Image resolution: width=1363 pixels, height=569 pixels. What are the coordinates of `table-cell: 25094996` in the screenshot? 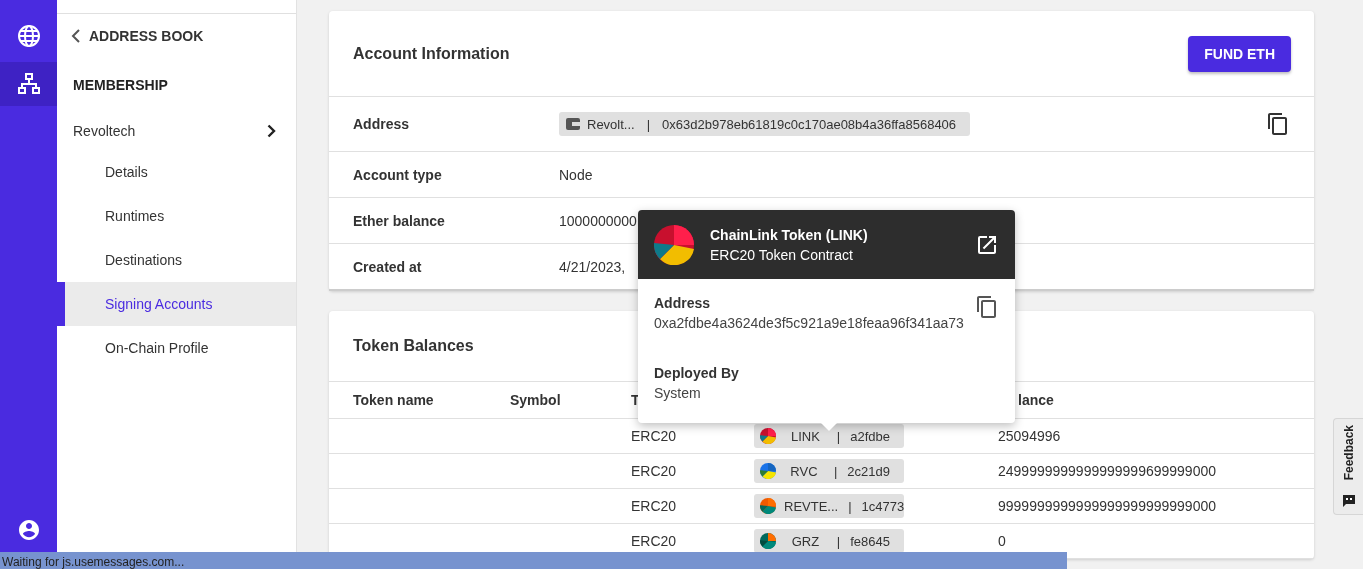 It's located at (1029, 436).